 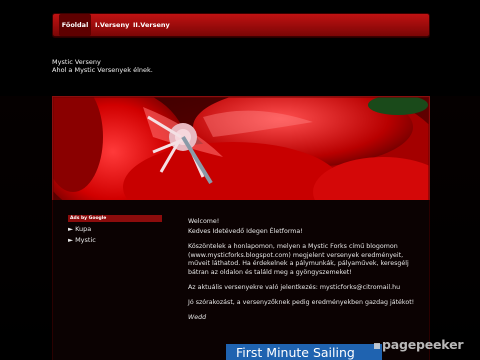 What do you see at coordinates (151, 25) in the screenshot?
I see `nav-item-ii-verseny: II.Verseny` at bounding box center [151, 25].